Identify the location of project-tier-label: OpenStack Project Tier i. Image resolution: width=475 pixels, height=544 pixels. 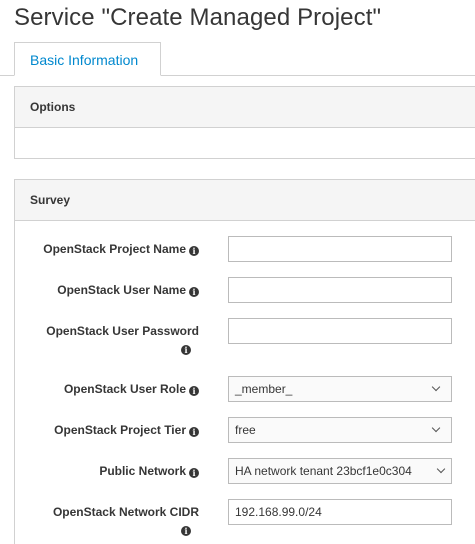
(126, 430).